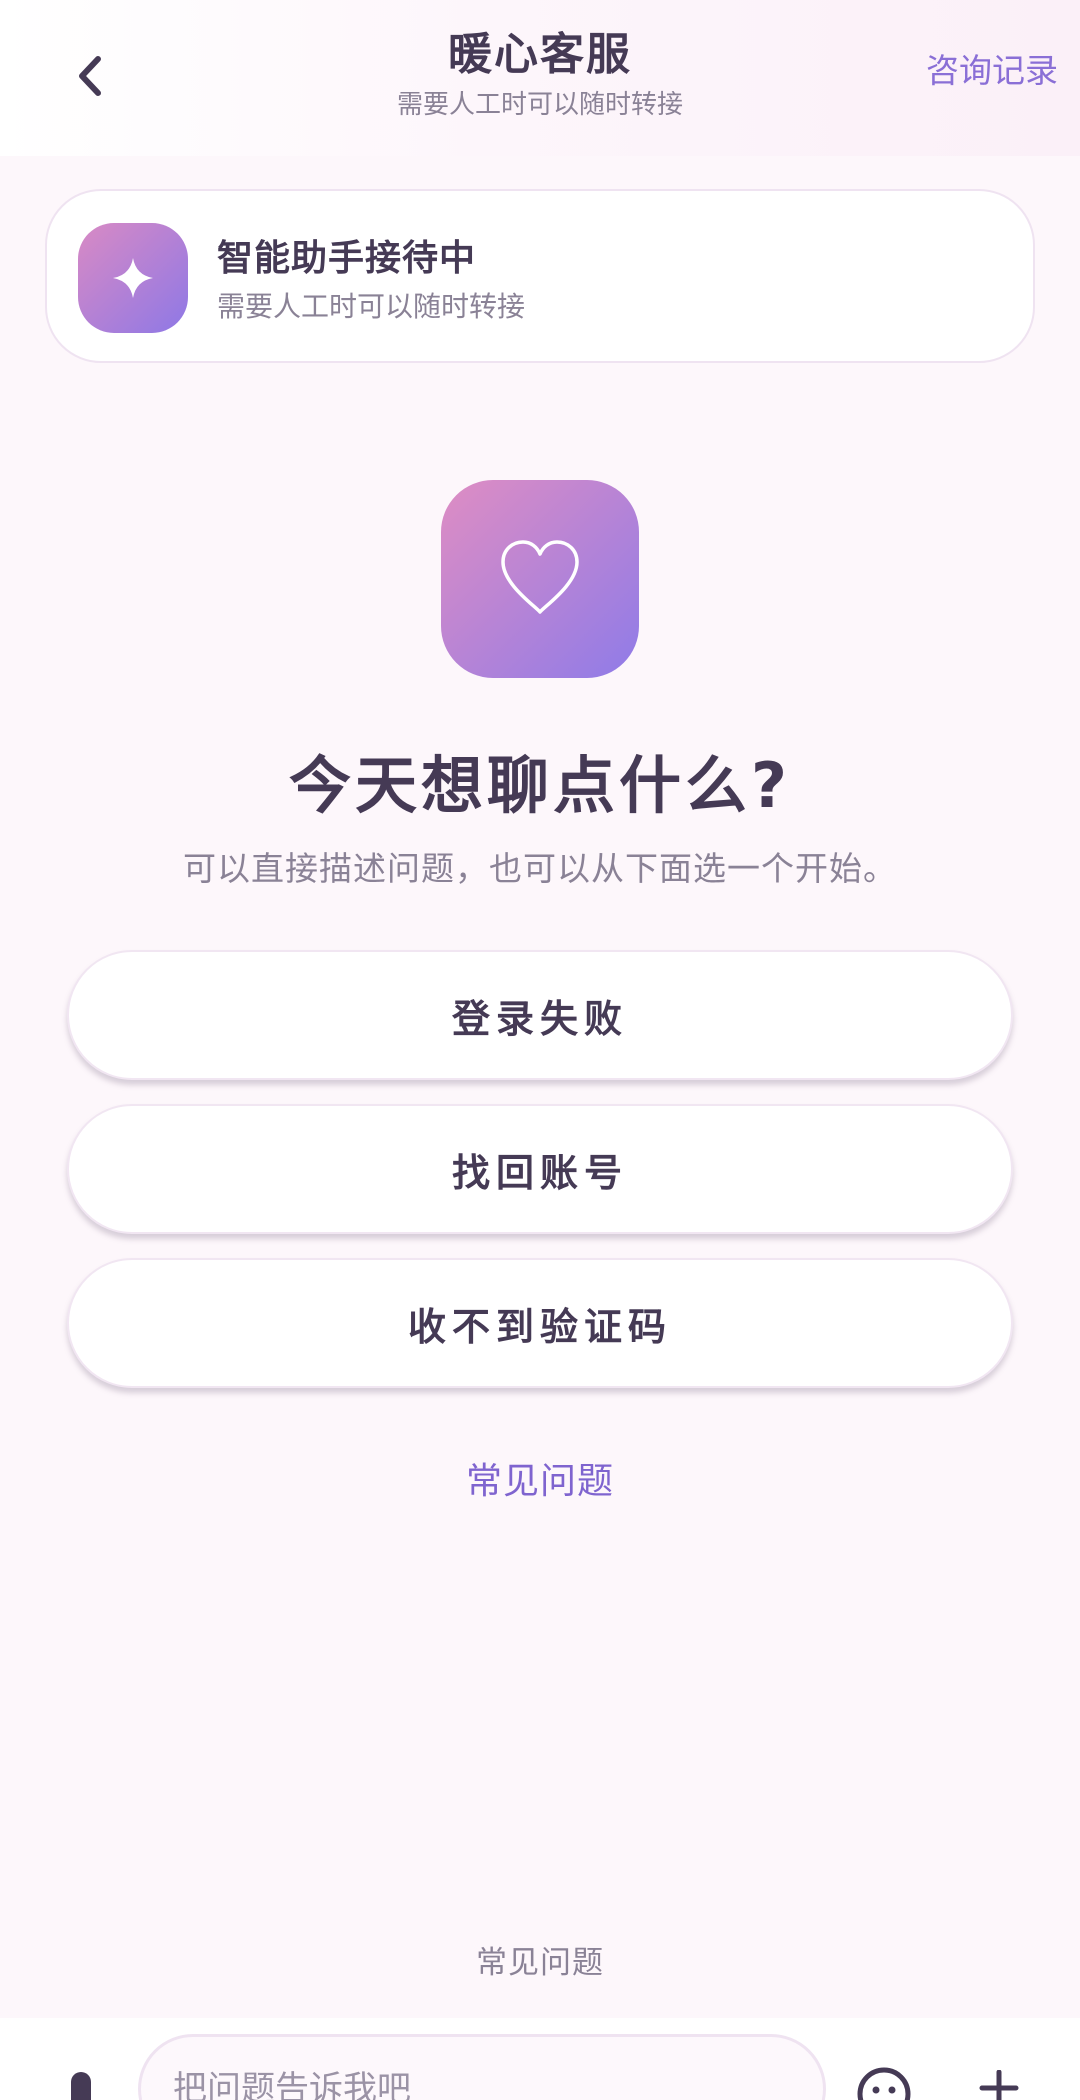  Describe the element at coordinates (540, 276) in the screenshot. I see `assistant-status-card: 智能助手接待中 需要人工时可以随时转接` at that location.